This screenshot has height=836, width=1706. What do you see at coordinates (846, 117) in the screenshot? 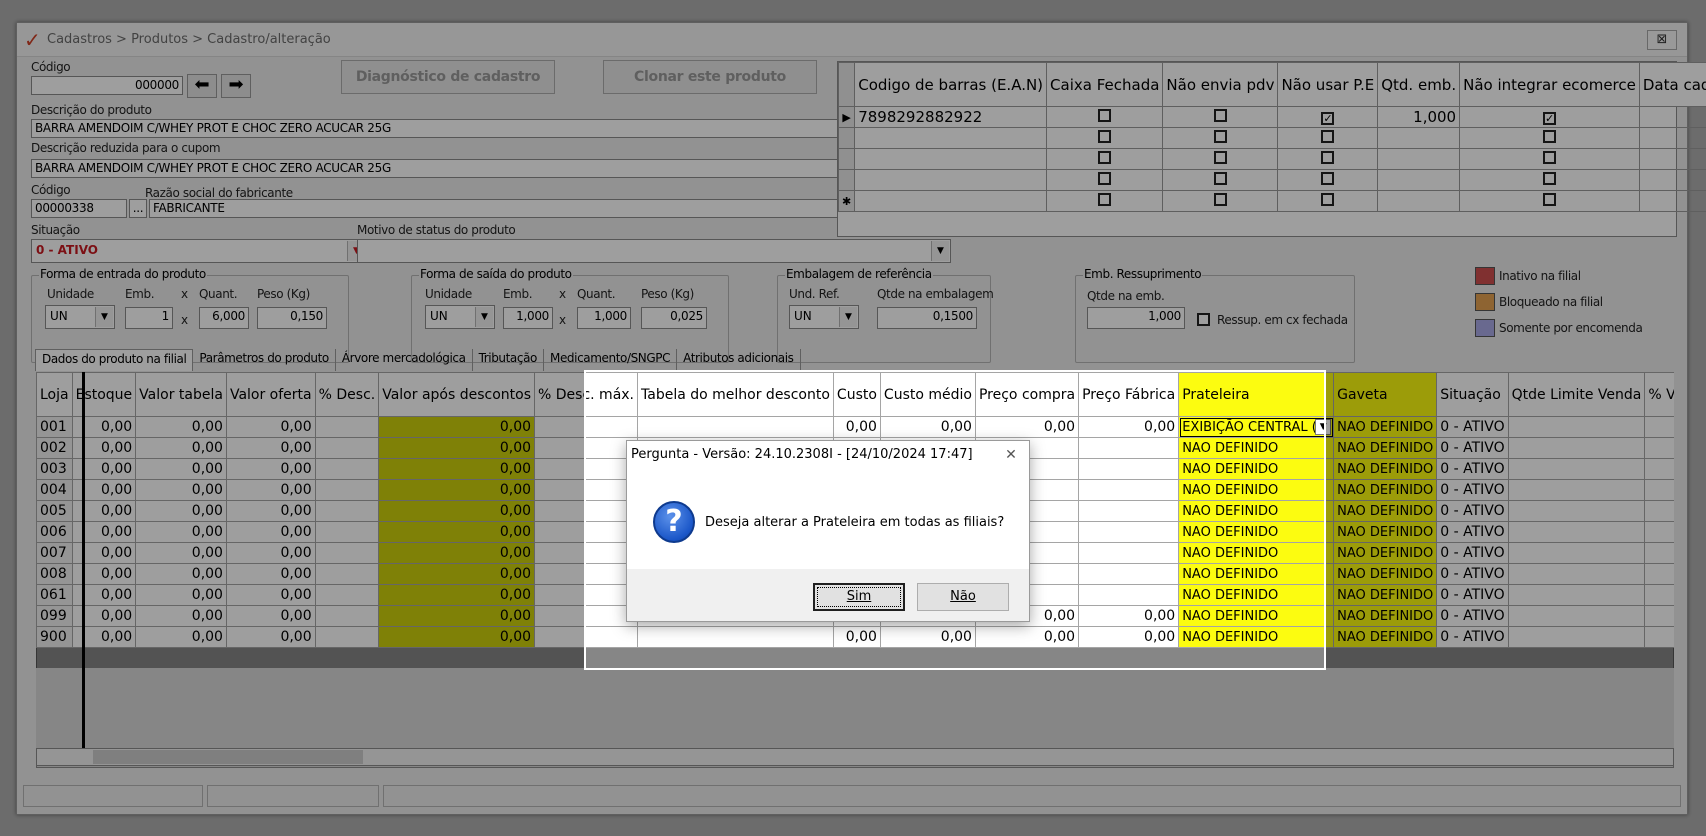
I see `ean-row-marker: ▶` at bounding box center [846, 117].